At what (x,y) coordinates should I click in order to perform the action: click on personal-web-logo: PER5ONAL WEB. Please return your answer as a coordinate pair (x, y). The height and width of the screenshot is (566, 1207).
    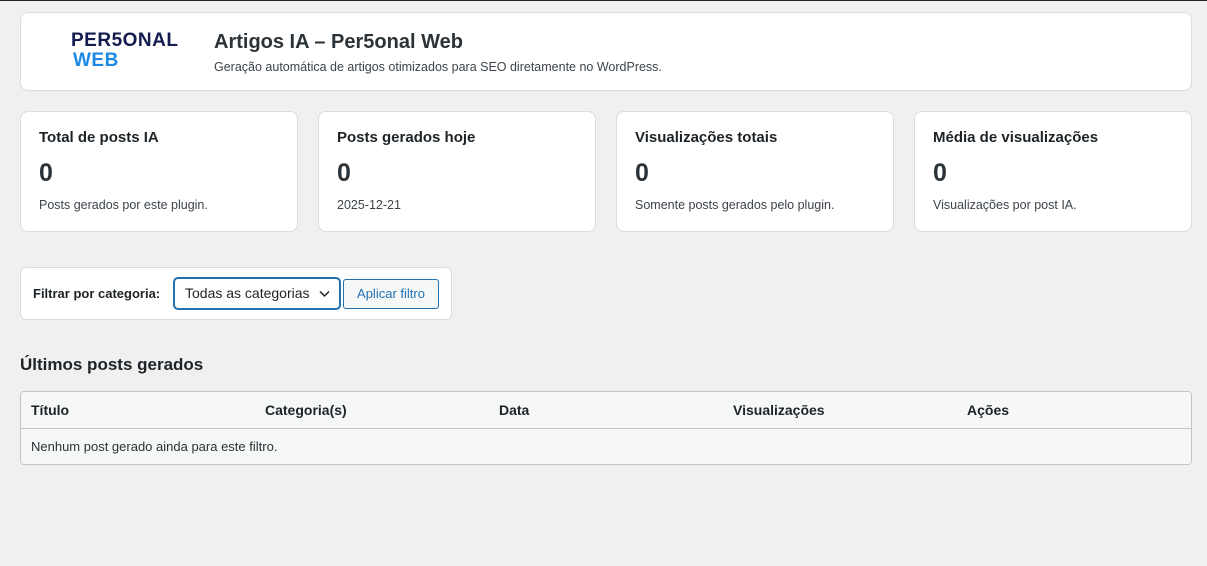
    Looking at the image, I should click on (126, 53).